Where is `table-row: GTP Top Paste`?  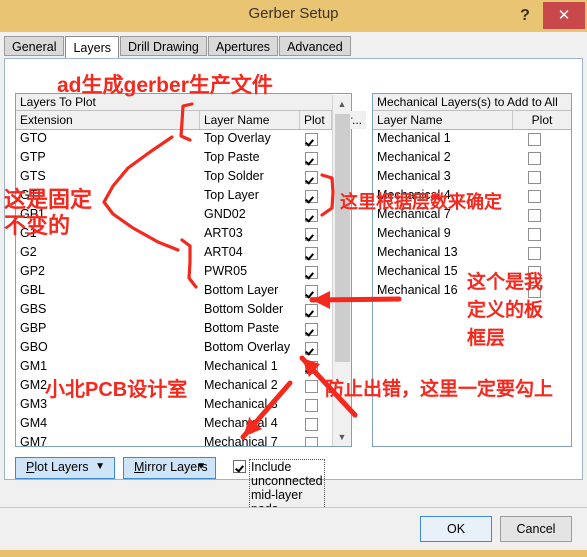 table-row: GTP Top Paste is located at coordinates (174, 158).